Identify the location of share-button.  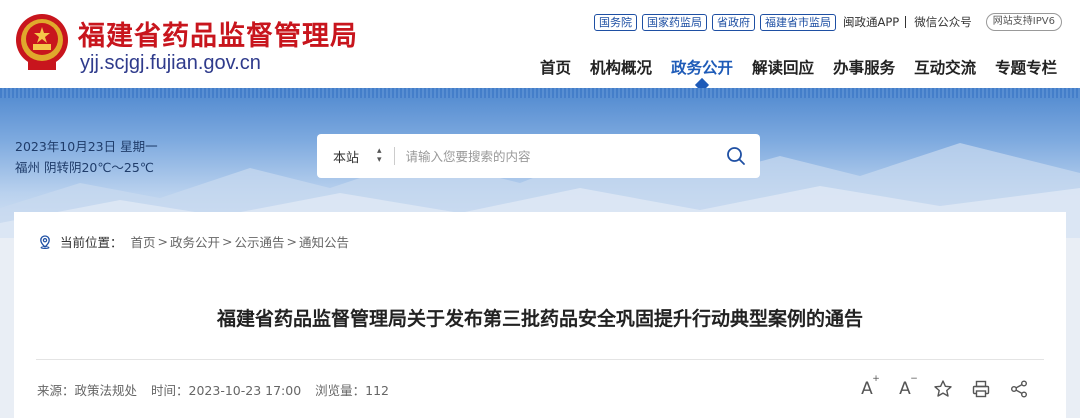
(1019, 389).